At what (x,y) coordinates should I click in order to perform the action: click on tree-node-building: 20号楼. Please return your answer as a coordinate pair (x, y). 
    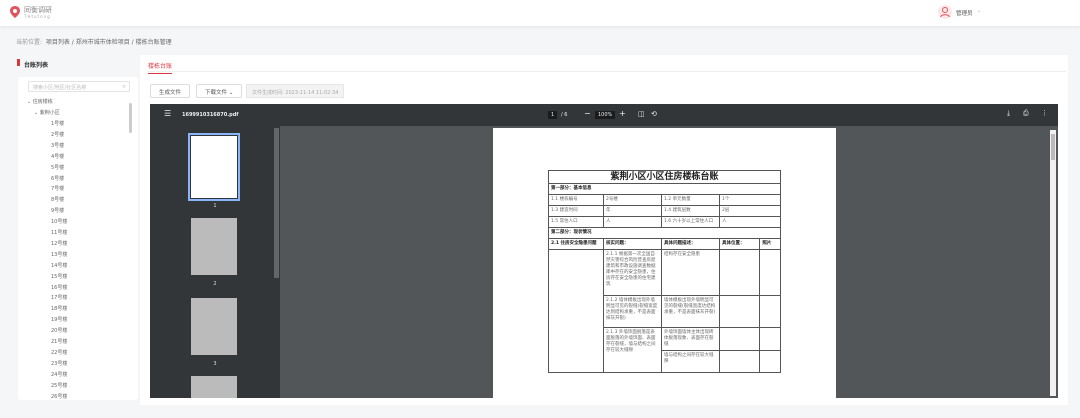
    Looking at the image, I should click on (59, 330).